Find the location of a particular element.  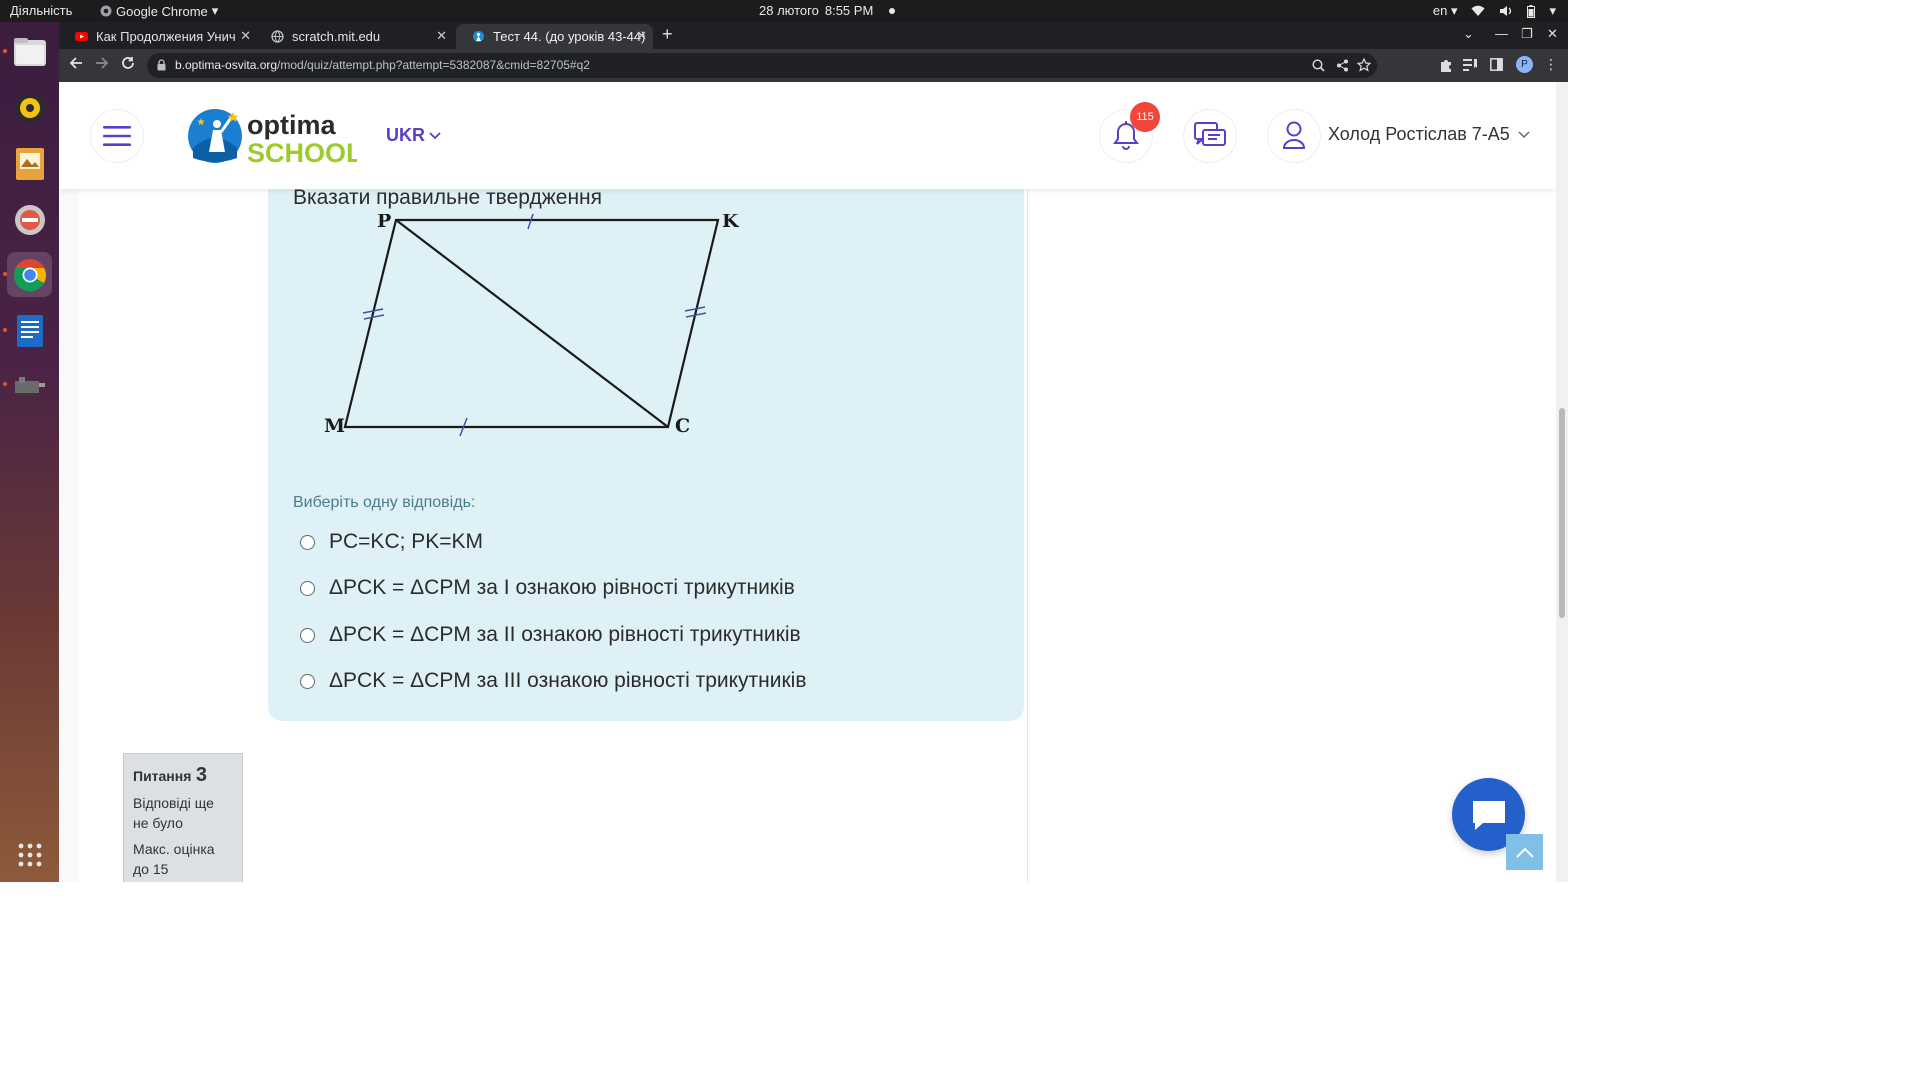

optima-icon is located at coordinates (478, 36).